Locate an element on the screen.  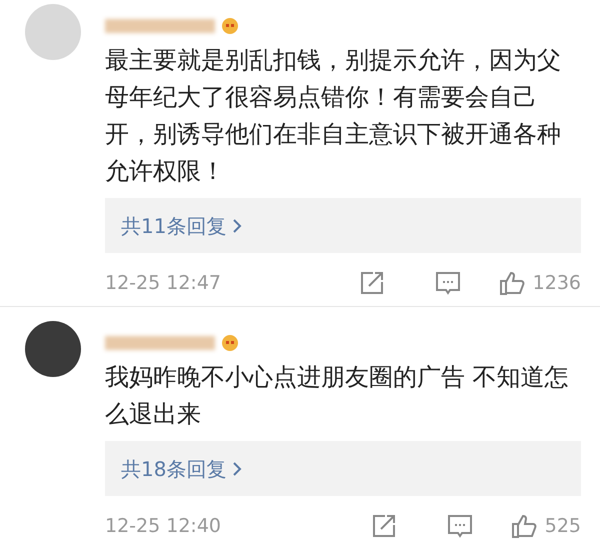
comment-time: 12-25 12:40 is located at coordinates (163, 526).